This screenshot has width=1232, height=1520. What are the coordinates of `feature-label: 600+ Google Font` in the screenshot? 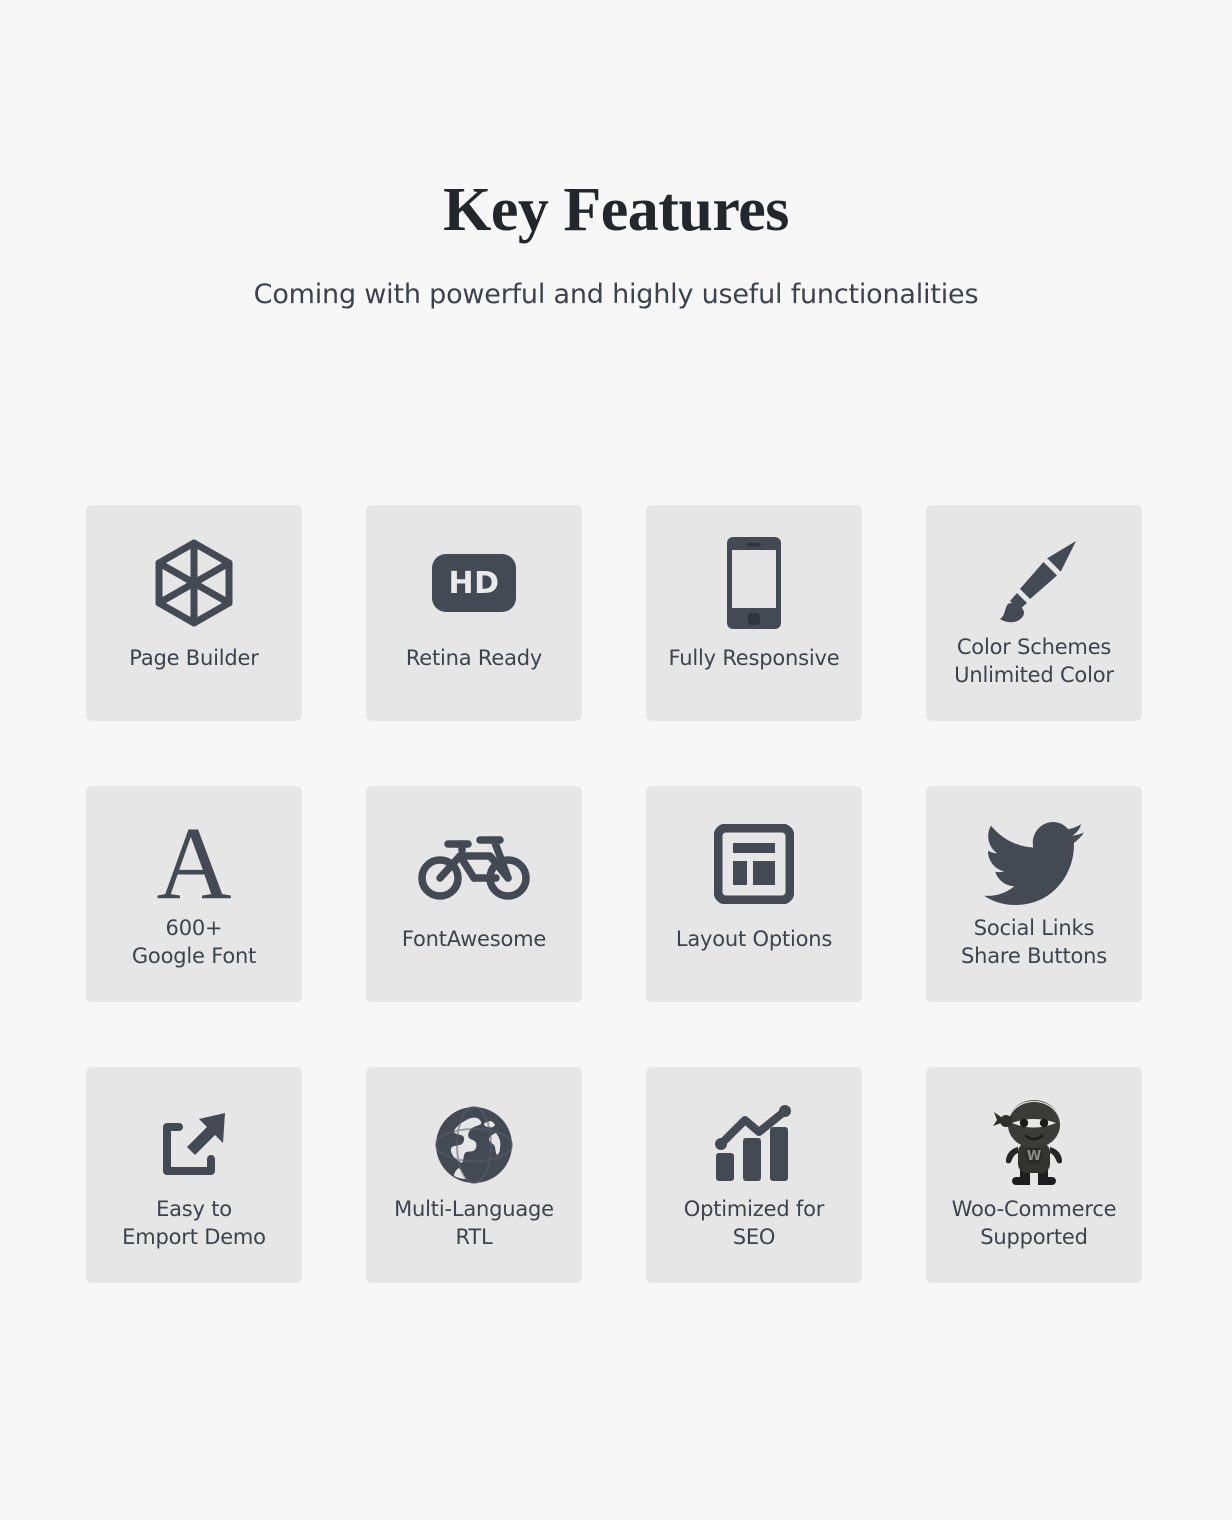 It's located at (194, 942).